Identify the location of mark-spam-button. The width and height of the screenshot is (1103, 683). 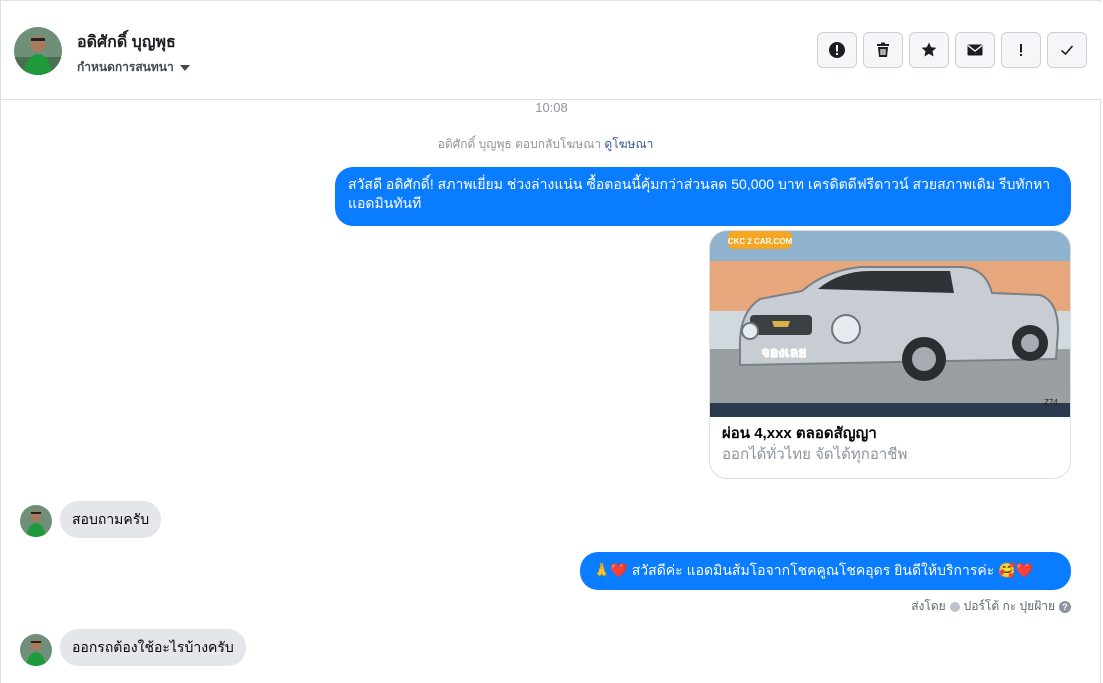
(837, 50).